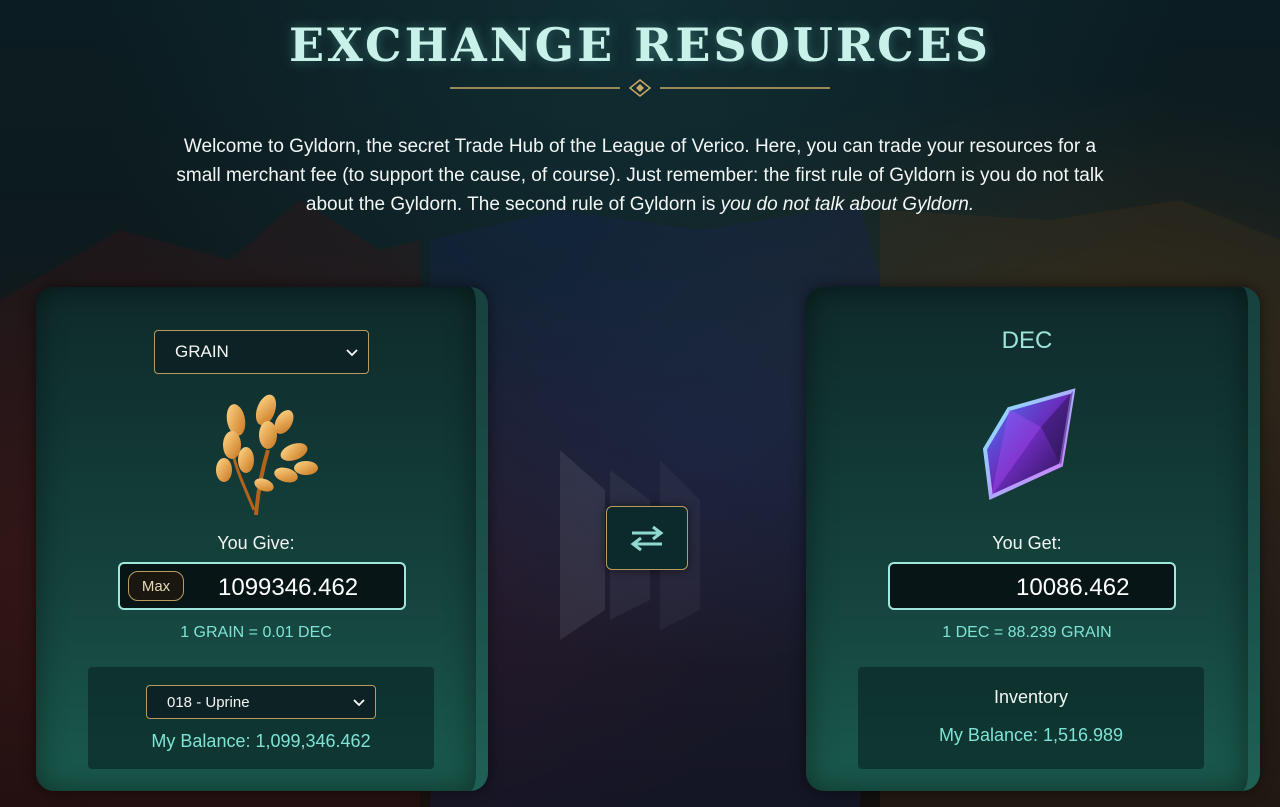 This screenshot has width=1280, height=807. I want to click on you-get-label: You Get:, so click(1027, 543).